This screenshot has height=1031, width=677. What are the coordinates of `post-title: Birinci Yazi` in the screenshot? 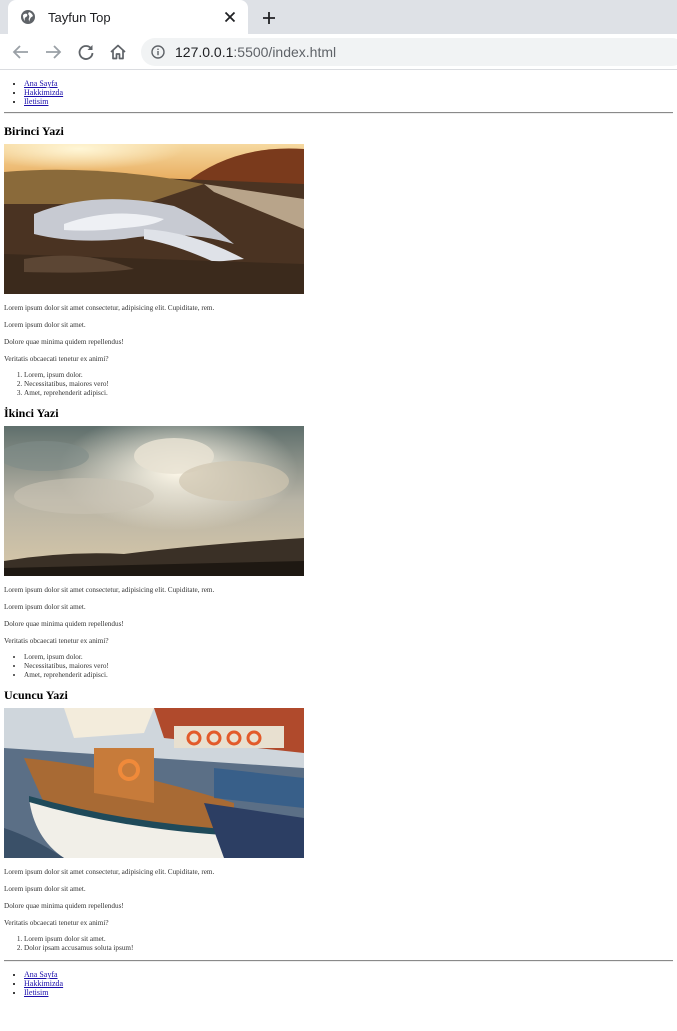 It's located at (34, 131).